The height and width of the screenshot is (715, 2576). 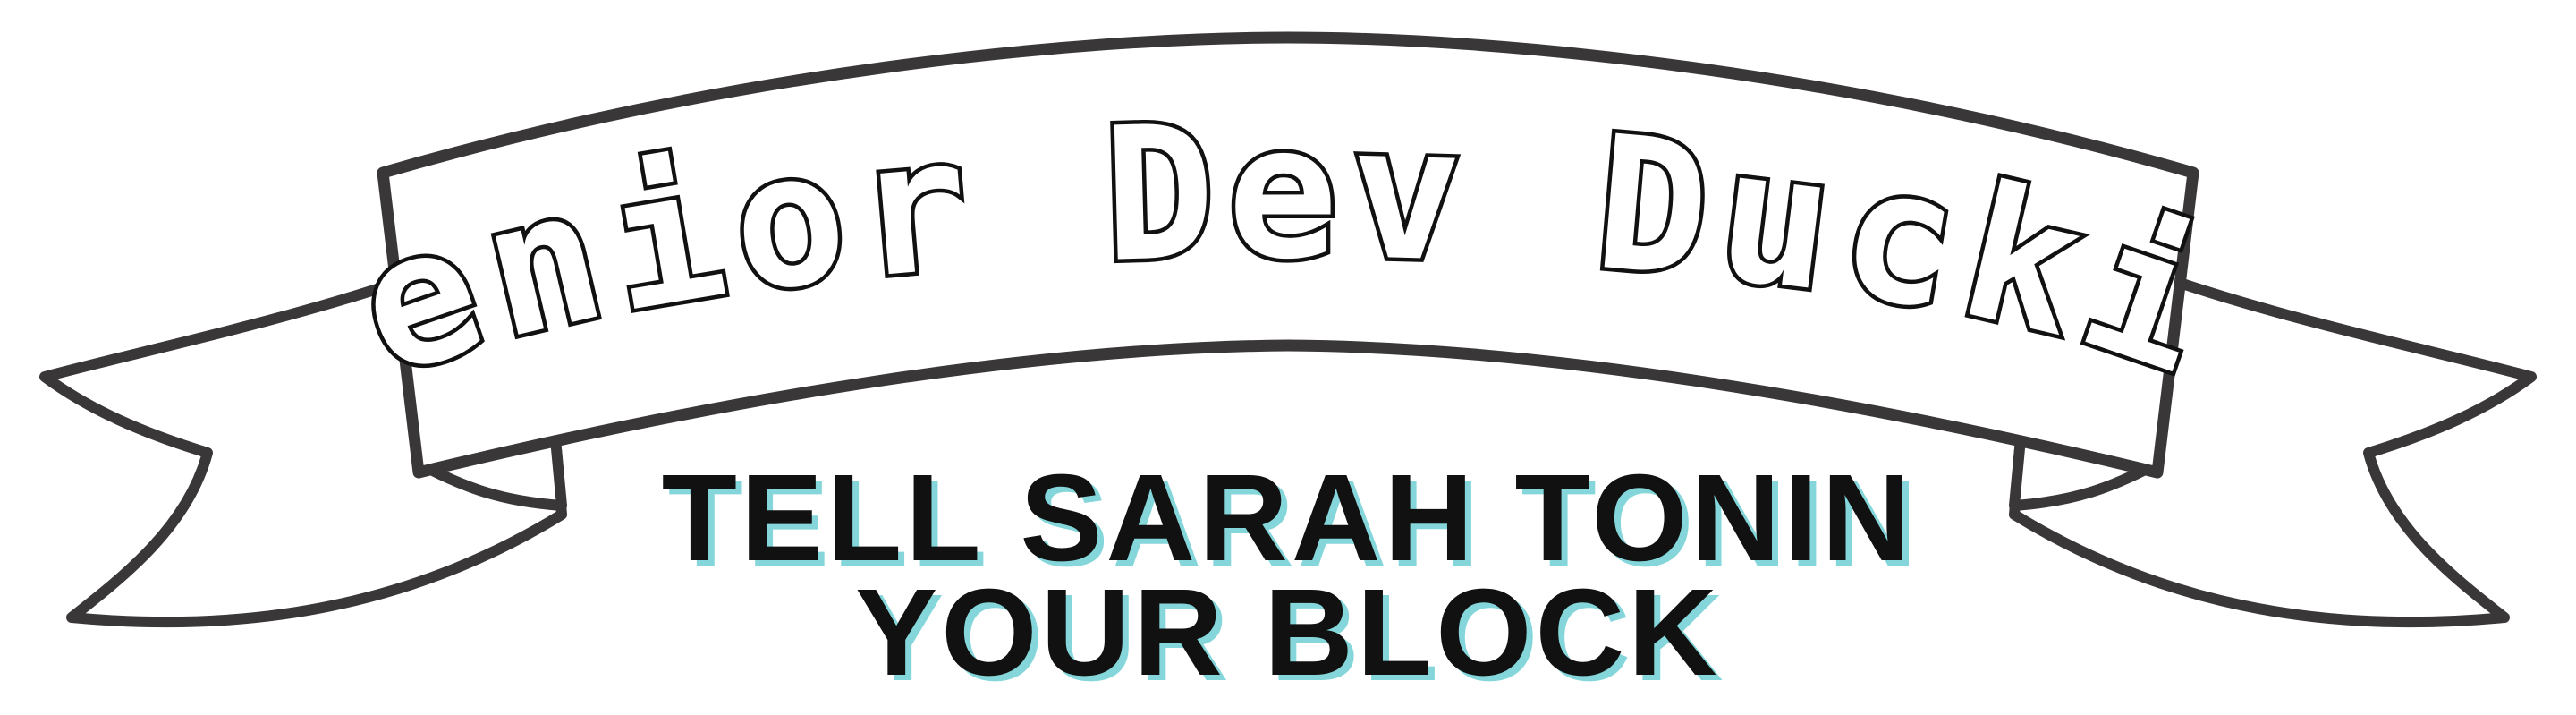 I want to click on tagline-line2: YOUR BLOCK, so click(x=1288, y=633).